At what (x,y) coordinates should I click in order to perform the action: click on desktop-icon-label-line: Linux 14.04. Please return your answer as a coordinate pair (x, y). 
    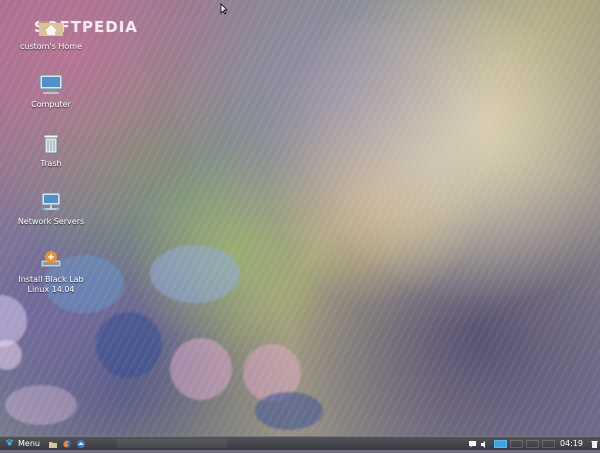
    Looking at the image, I should click on (51, 289).